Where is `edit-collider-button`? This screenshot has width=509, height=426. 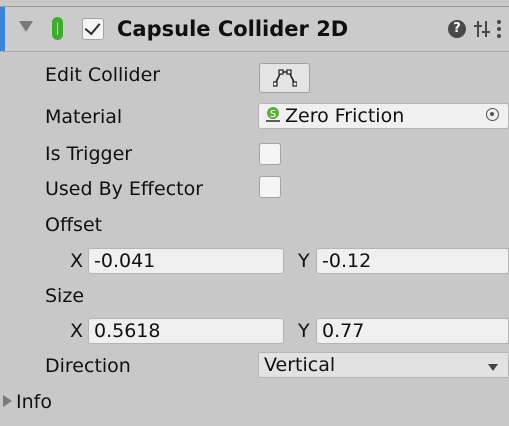
edit-collider-button is located at coordinates (284, 78).